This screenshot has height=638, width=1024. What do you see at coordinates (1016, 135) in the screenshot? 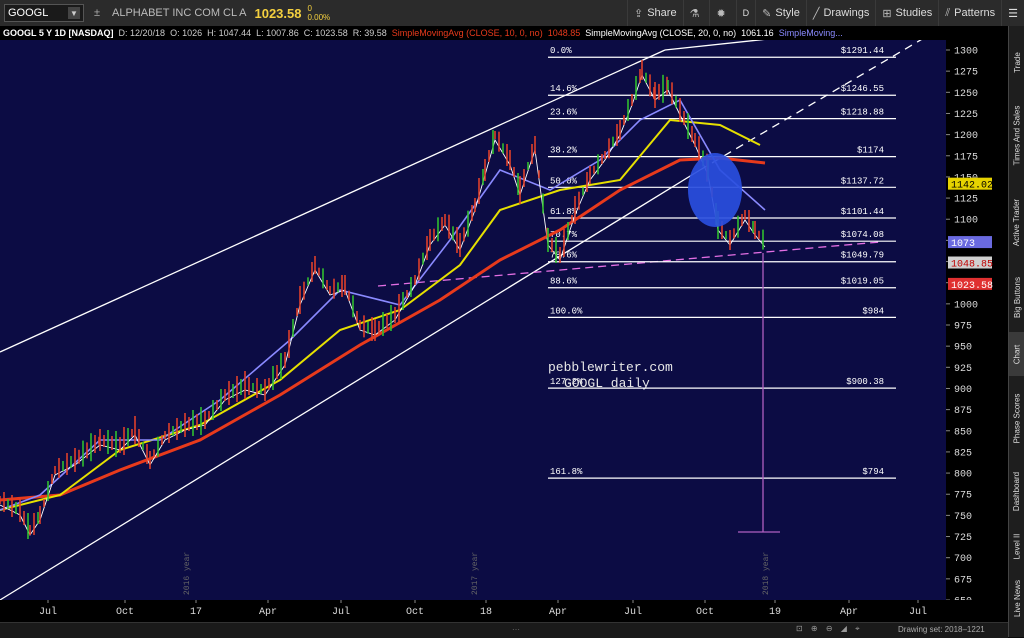
I see `tab-times-and-sales: Times And Sales` at bounding box center [1016, 135].